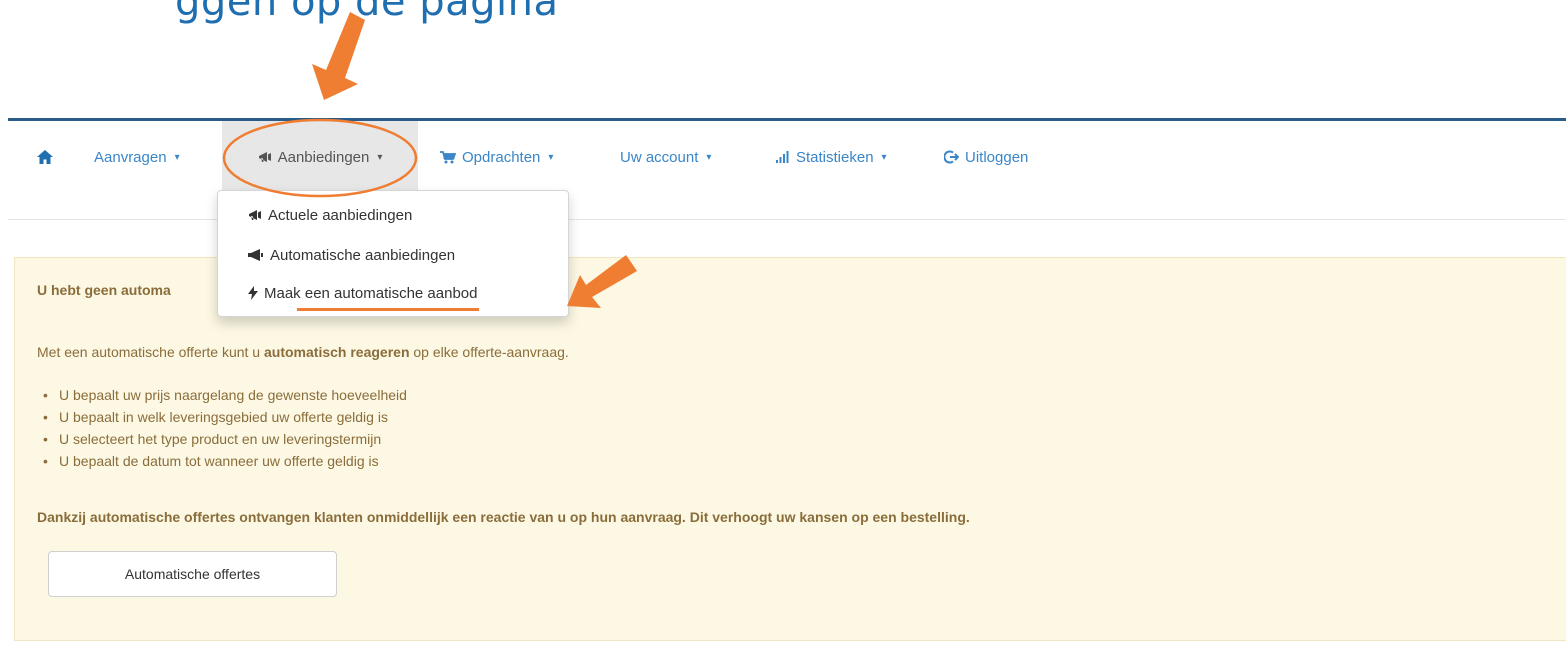 The image size is (1566, 666). I want to click on home-icon, so click(45, 157).